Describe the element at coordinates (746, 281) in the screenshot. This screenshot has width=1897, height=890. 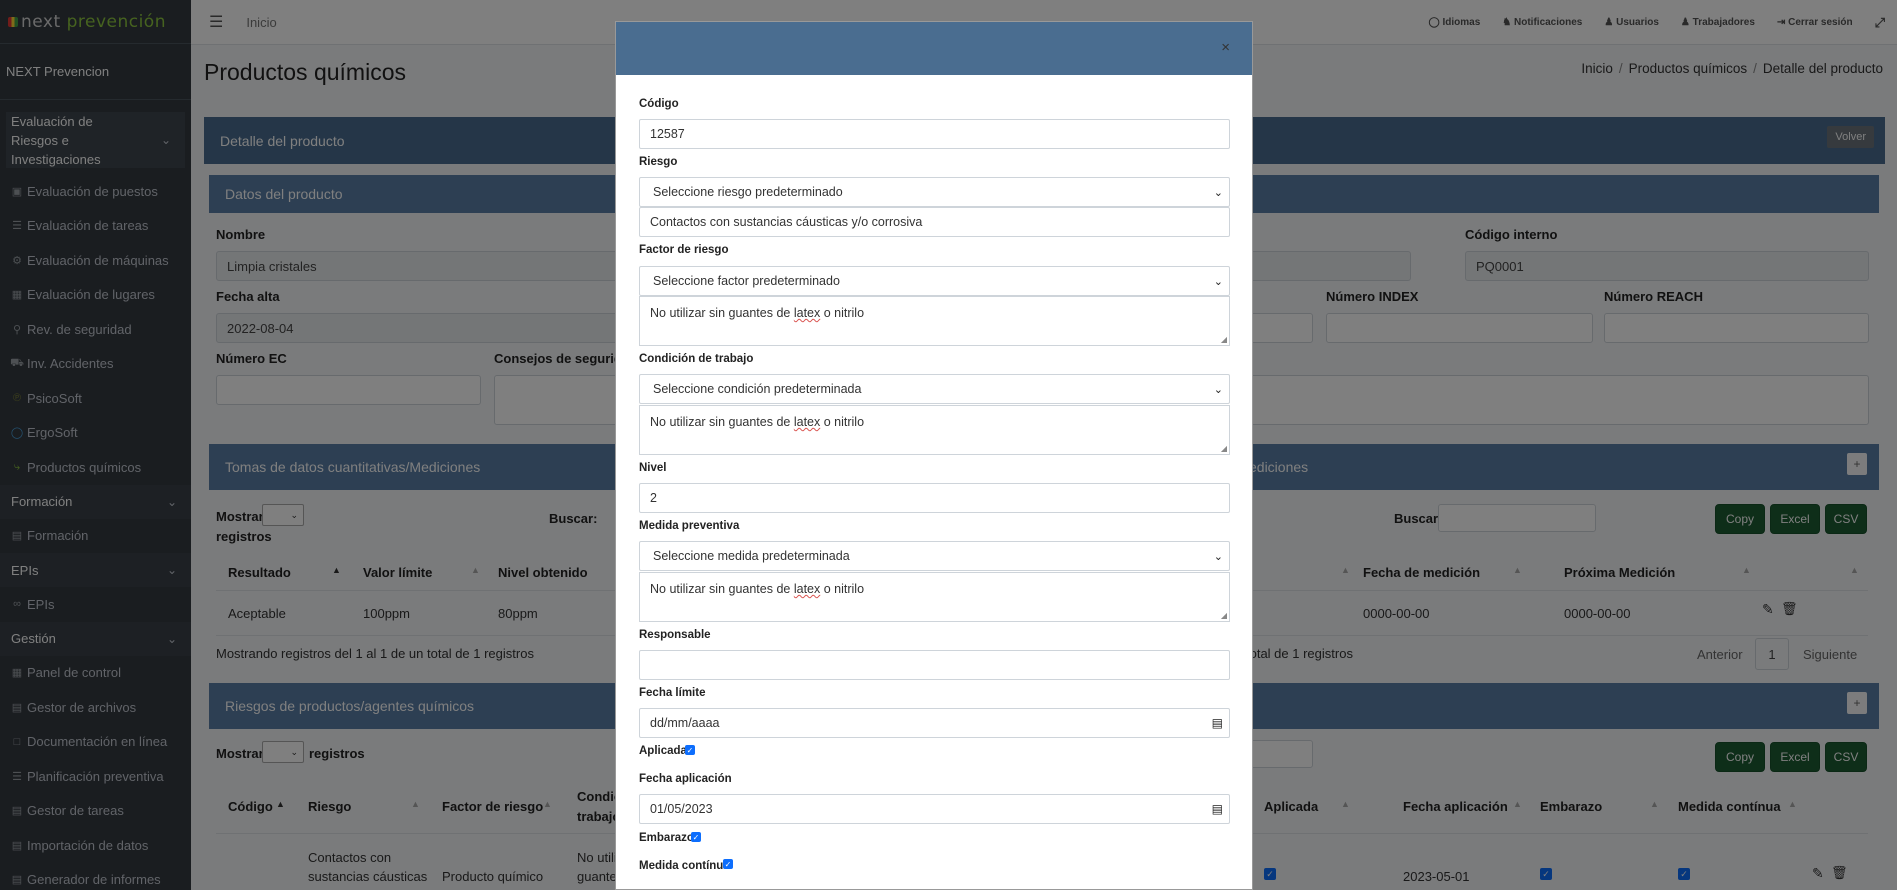
I see `factor-select-value: Seleccione factor predeterminado` at that location.